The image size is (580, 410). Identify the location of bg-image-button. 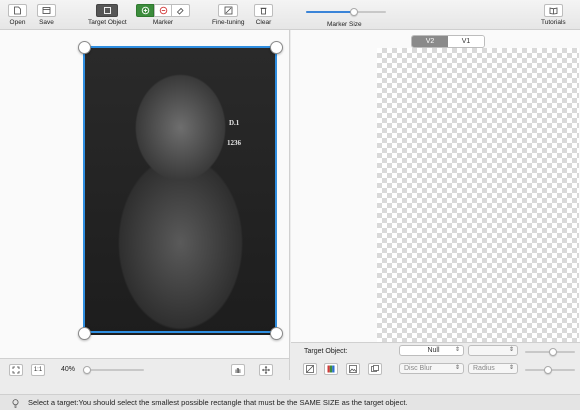
(353, 369).